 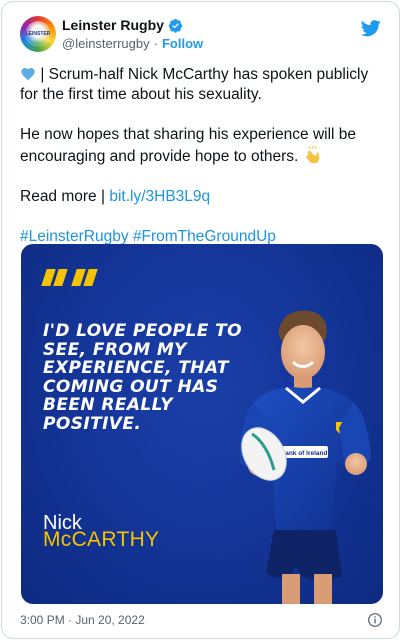 I want to click on article-link: bit.ly/3HB3L9q, so click(x=159, y=196).